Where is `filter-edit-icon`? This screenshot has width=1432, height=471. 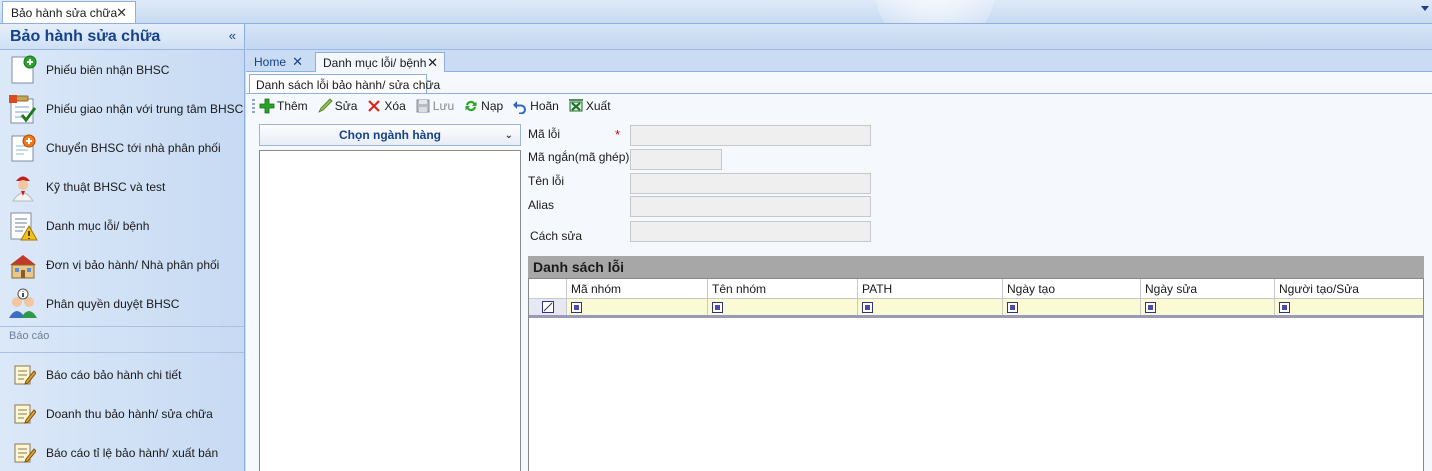 filter-edit-icon is located at coordinates (548, 307).